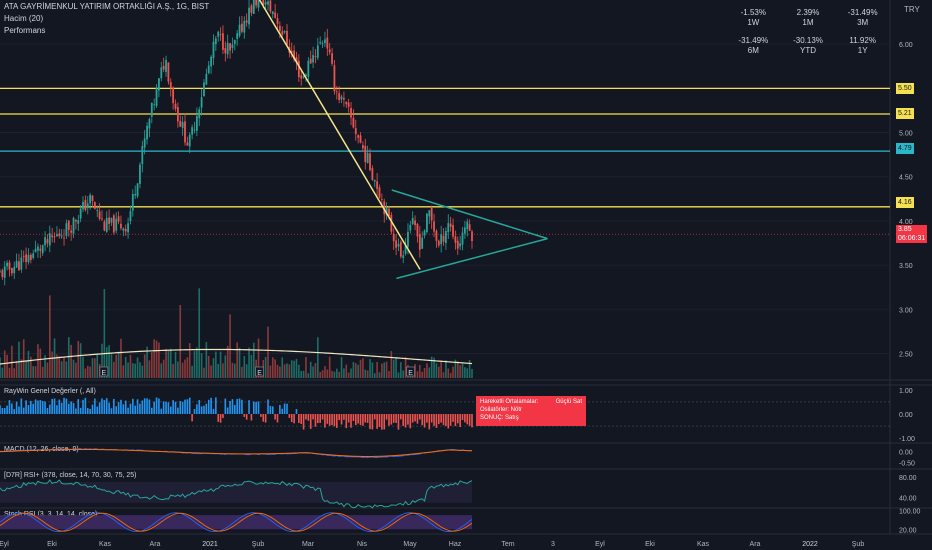 The height and width of the screenshot is (550, 932). I want to click on price-tag-4-79: 4.79, so click(905, 148).